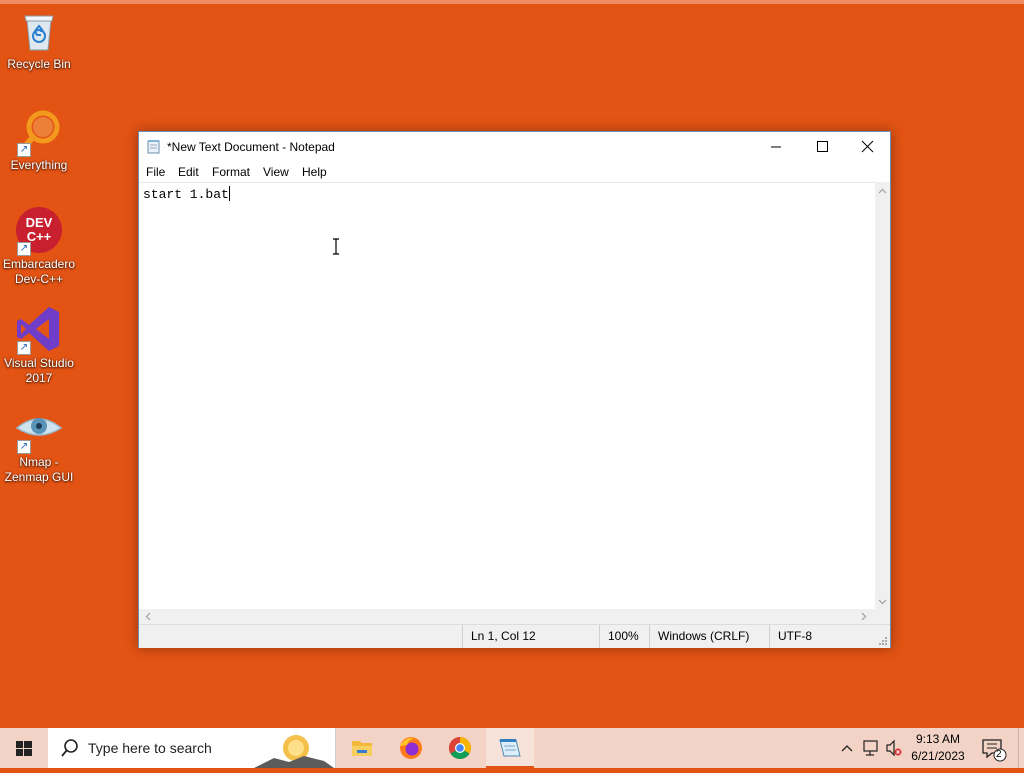 The height and width of the screenshot is (773, 1024). I want to click on taskbar-file-explorer, so click(362, 748).